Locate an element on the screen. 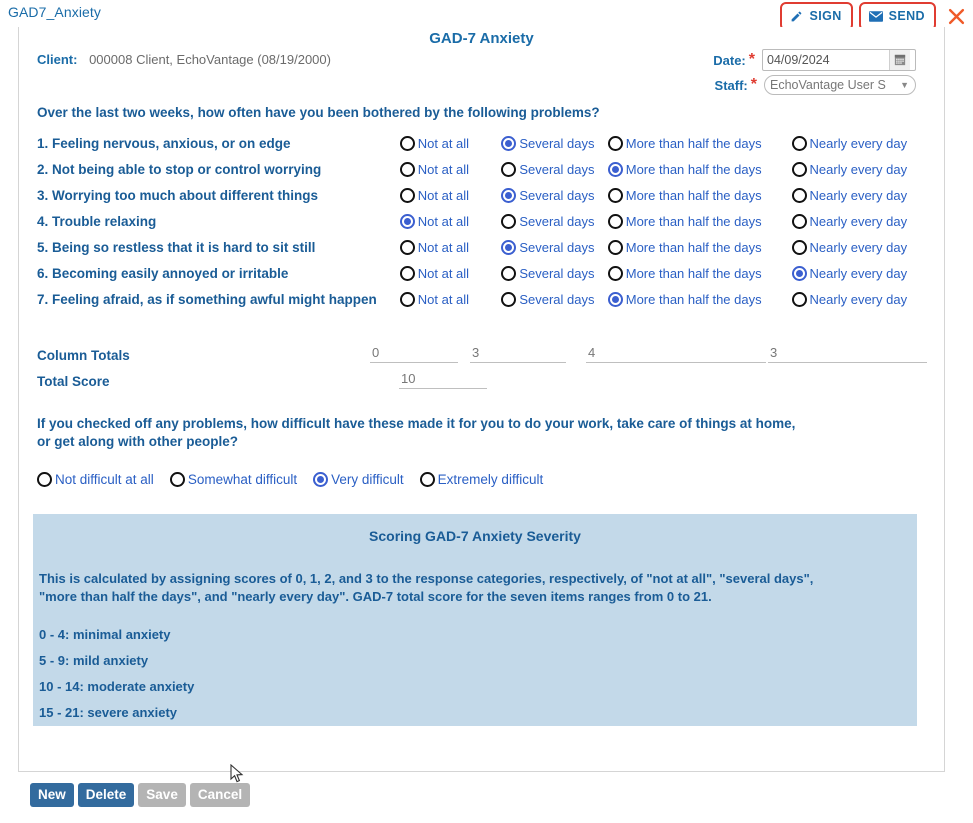 The width and height of the screenshot is (973, 823). question-2-option-1: Not at all is located at coordinates (450, 169).